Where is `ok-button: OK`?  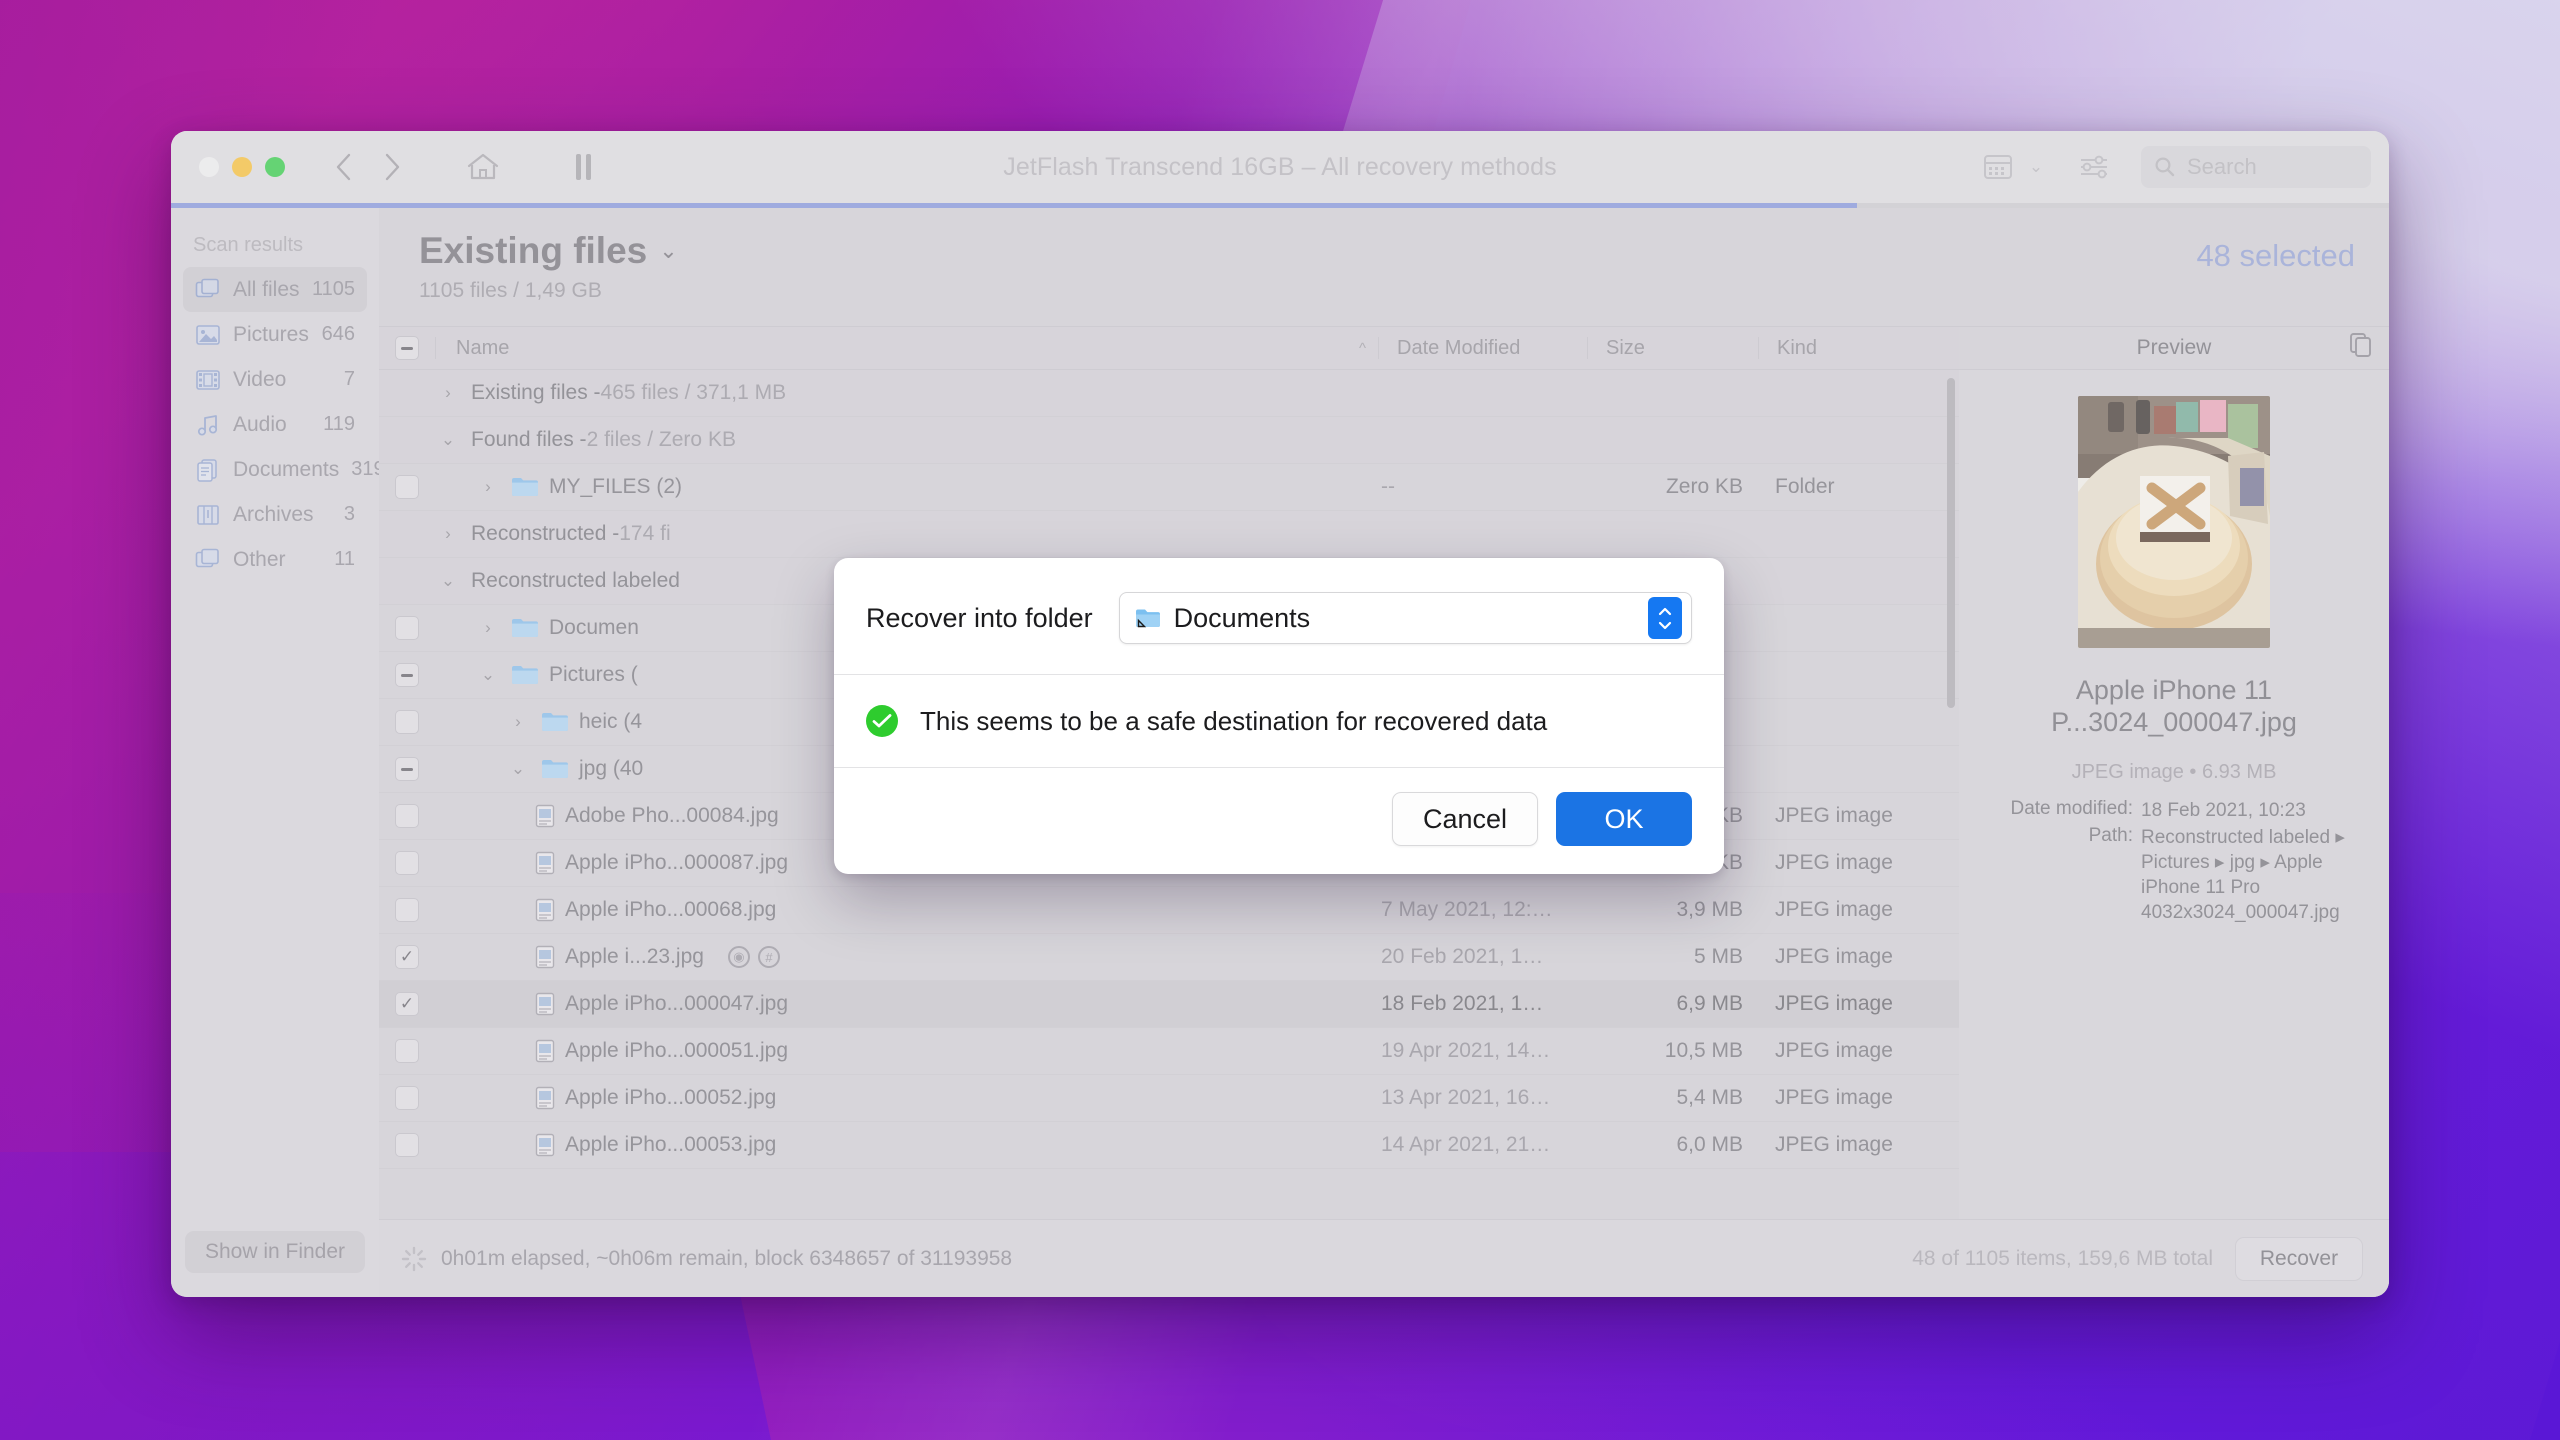
ok-button: OK is located at coordinates (1624, 819).